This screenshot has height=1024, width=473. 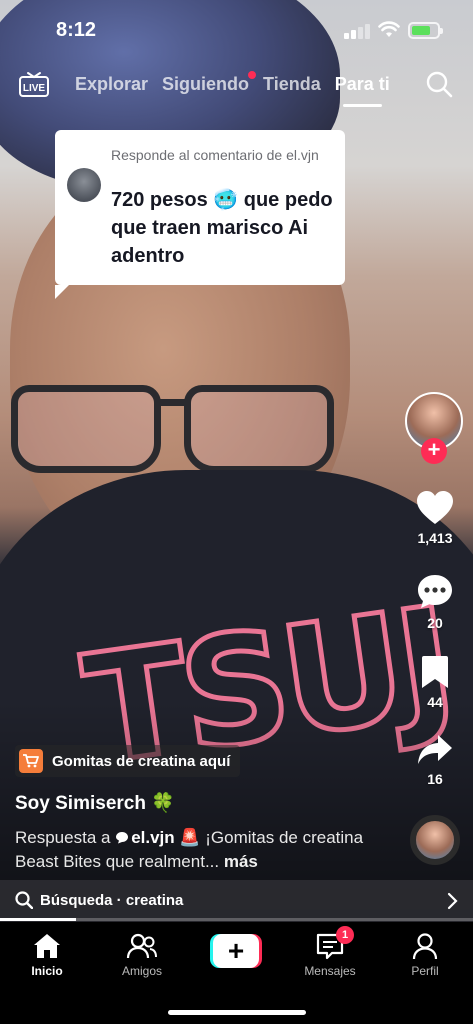 I want to click on caption-mention: el.vjn, so click(x=152, y=837).